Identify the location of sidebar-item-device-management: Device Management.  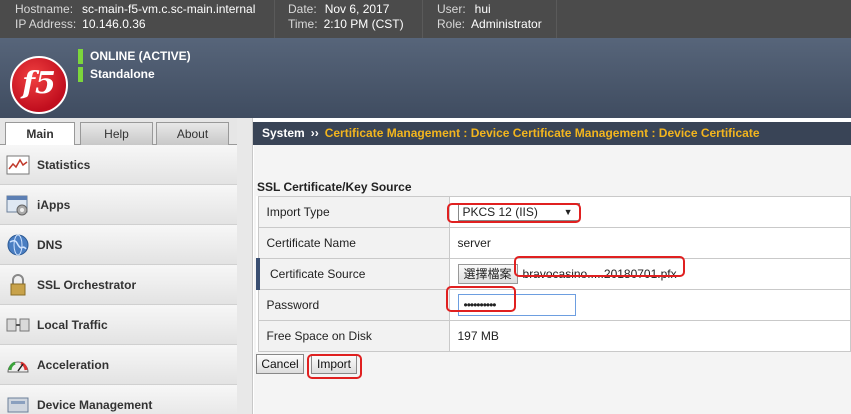
(118, 399).